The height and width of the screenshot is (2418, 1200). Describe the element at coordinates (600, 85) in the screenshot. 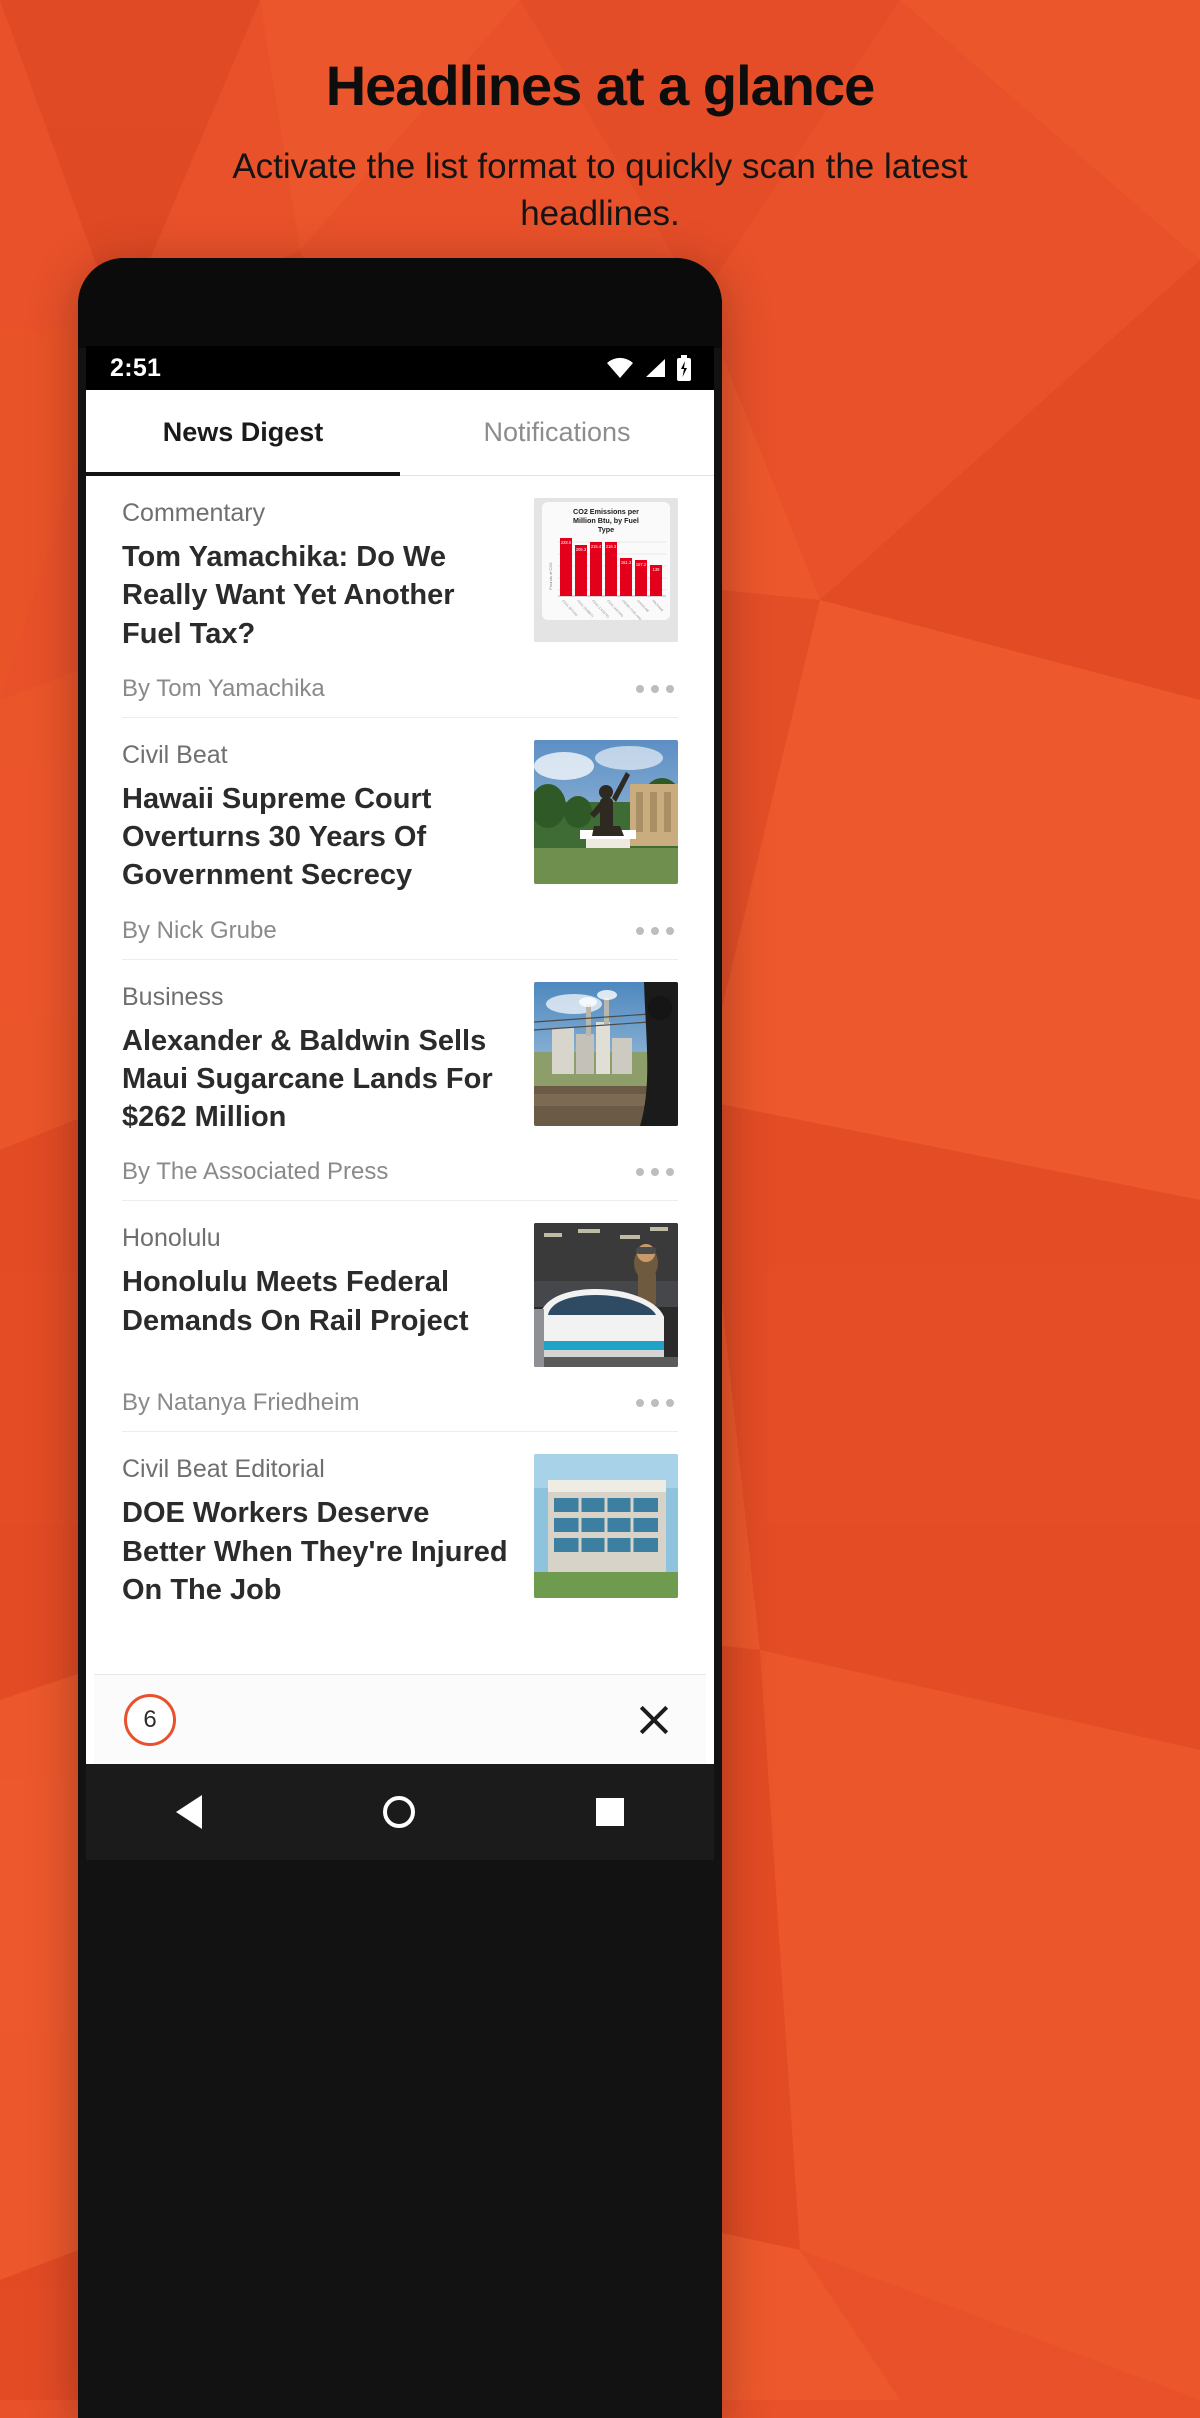

I see `promo-title: Headlines at a glance` at that location.